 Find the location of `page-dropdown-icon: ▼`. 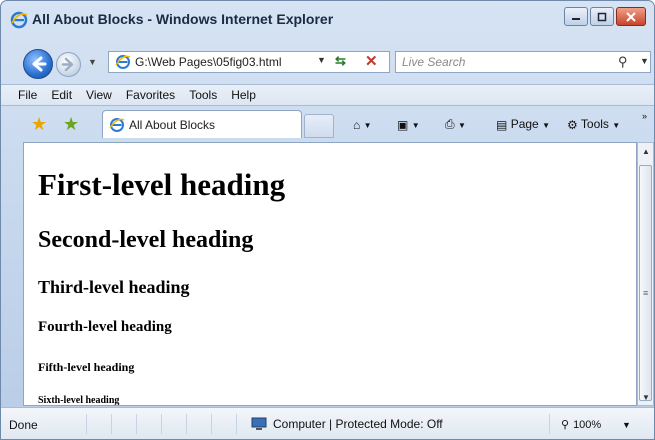

page-dropdown-icon: ▼ is located at coordinates (546, 125).